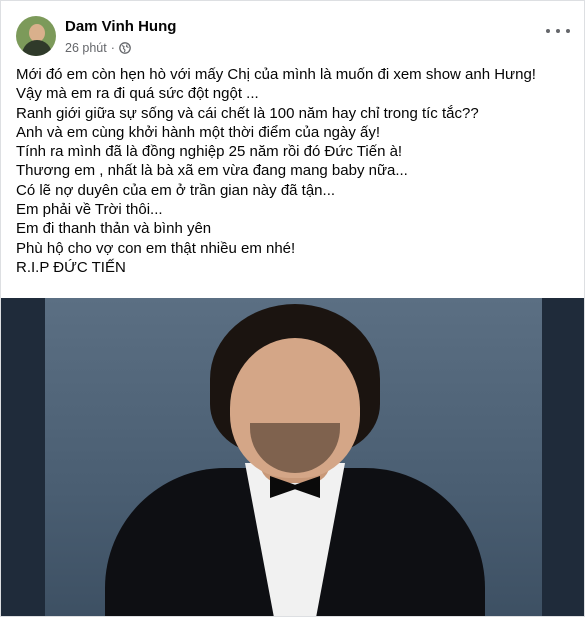 Image resolution: width=585 pixels, height=617 pixels. Describe the element at coordinates (36, 36) in the screenshot. I see `avatar` at that location.